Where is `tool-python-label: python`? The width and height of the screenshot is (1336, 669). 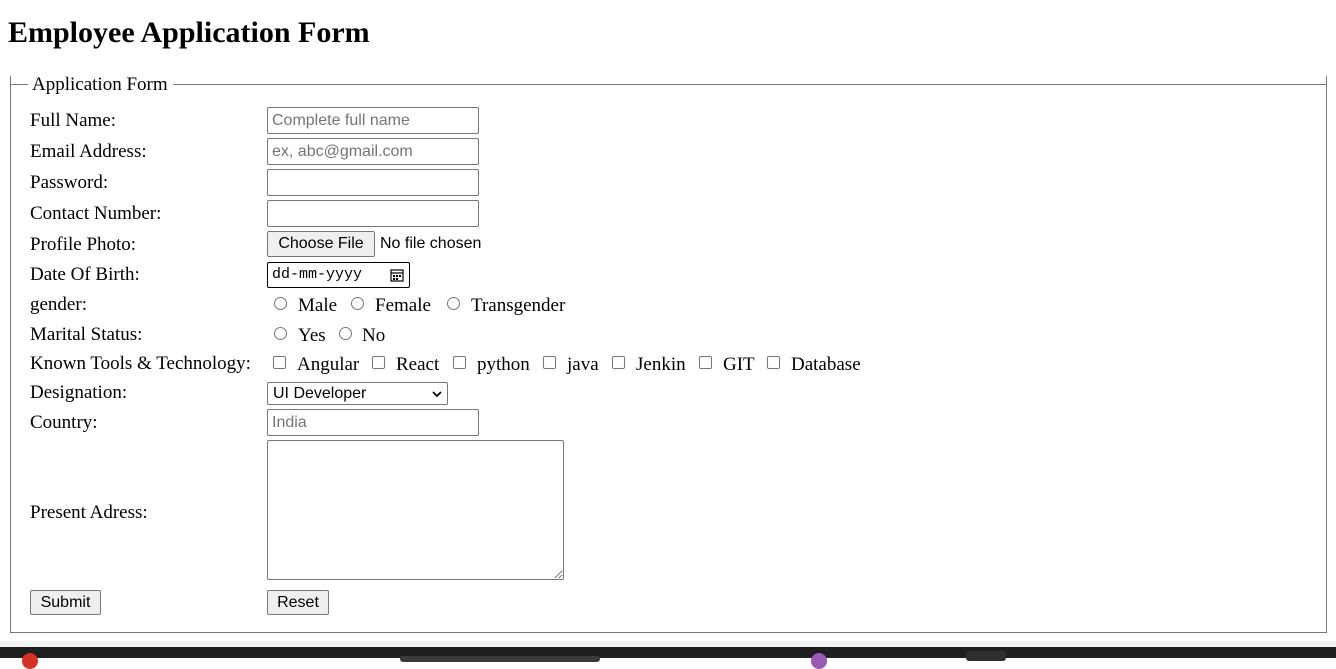 tool-python-label: python is located at coordinates (503, 364).